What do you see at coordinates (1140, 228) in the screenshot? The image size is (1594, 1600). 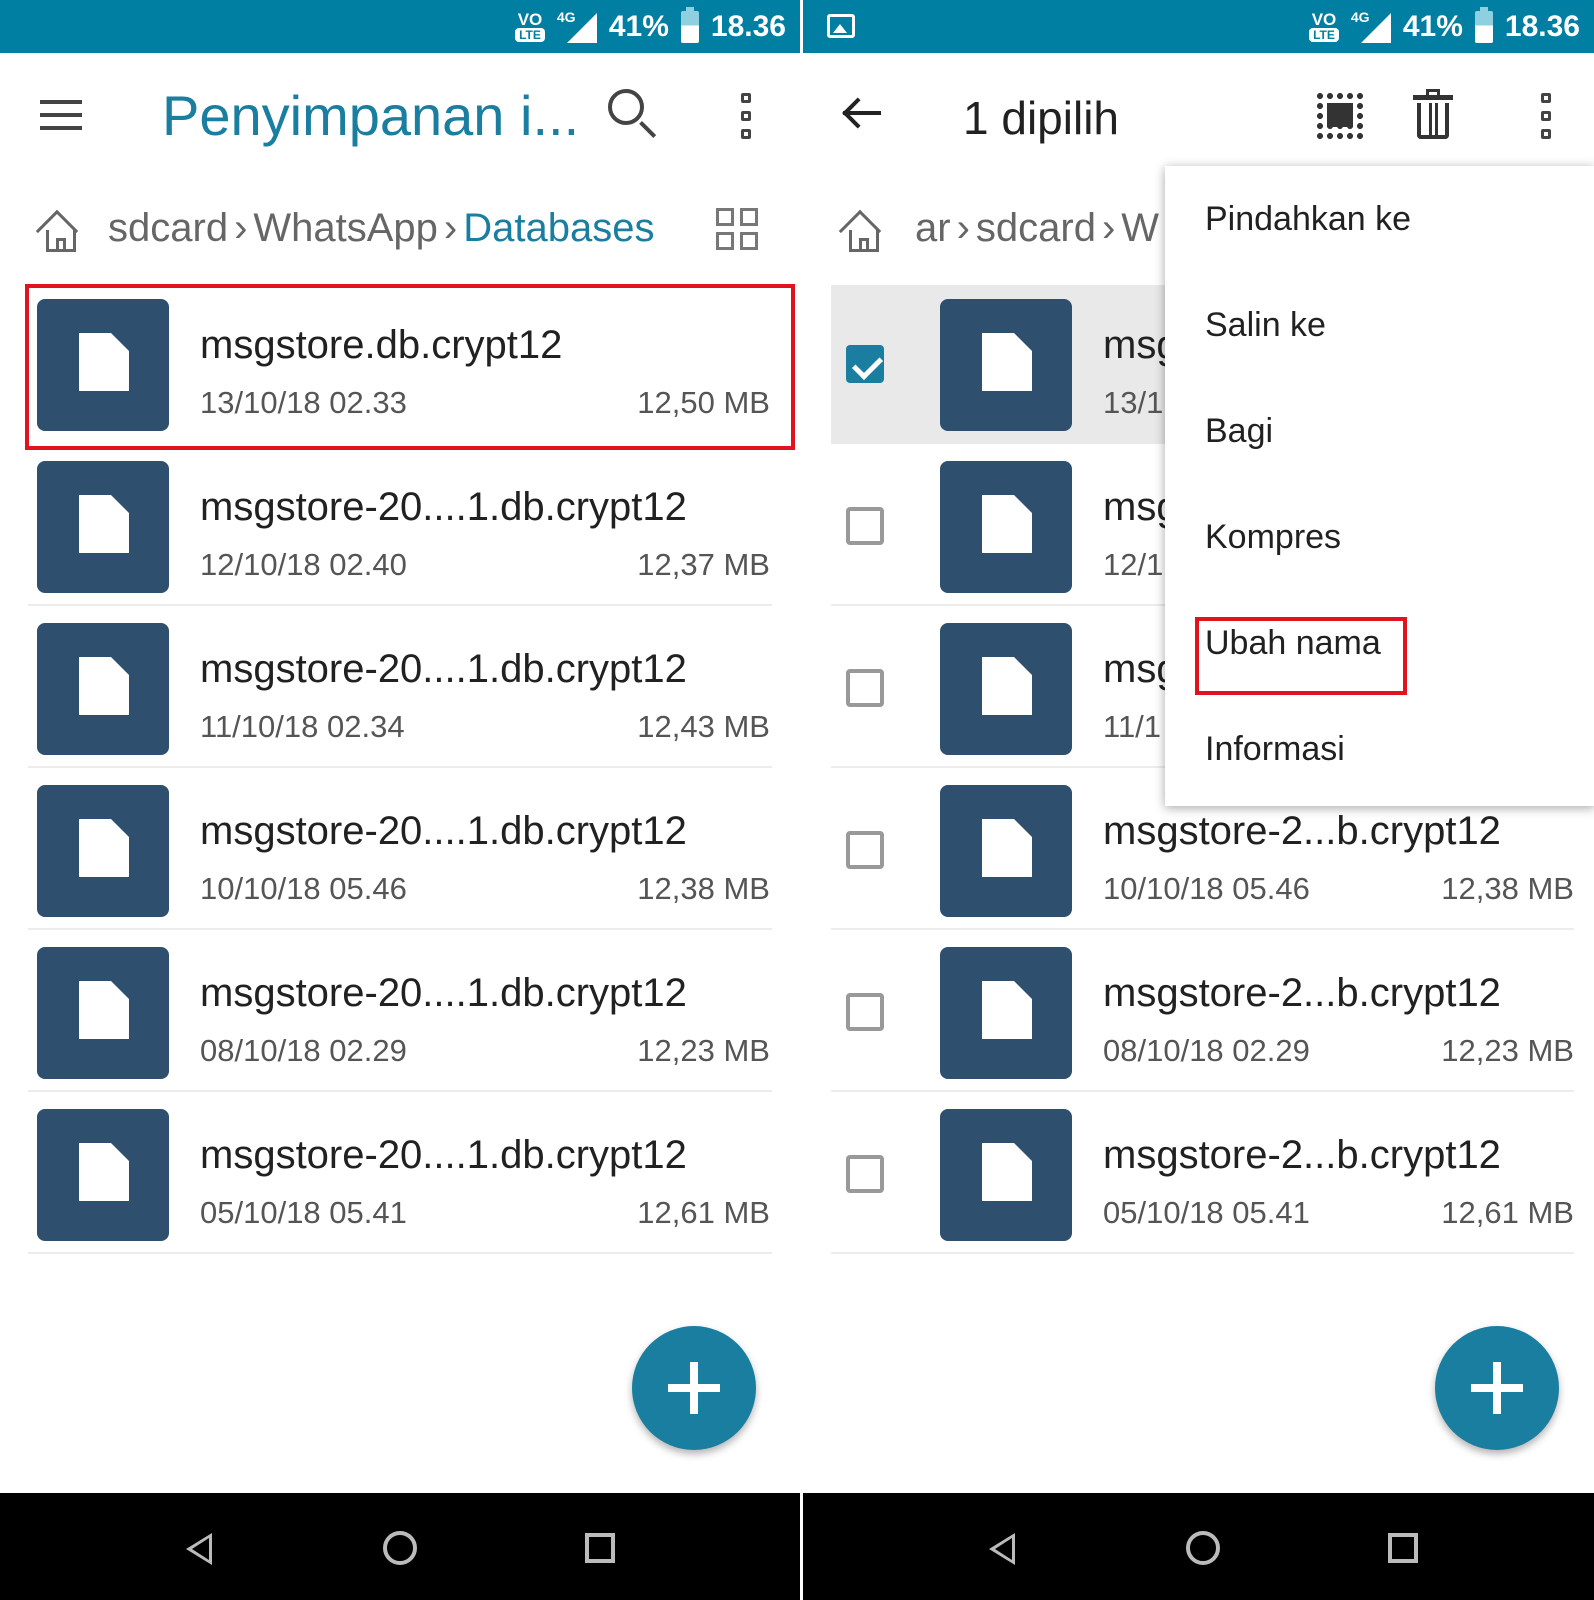 I see `breadcrumb-item: W` at bounding box center [1140, 228].